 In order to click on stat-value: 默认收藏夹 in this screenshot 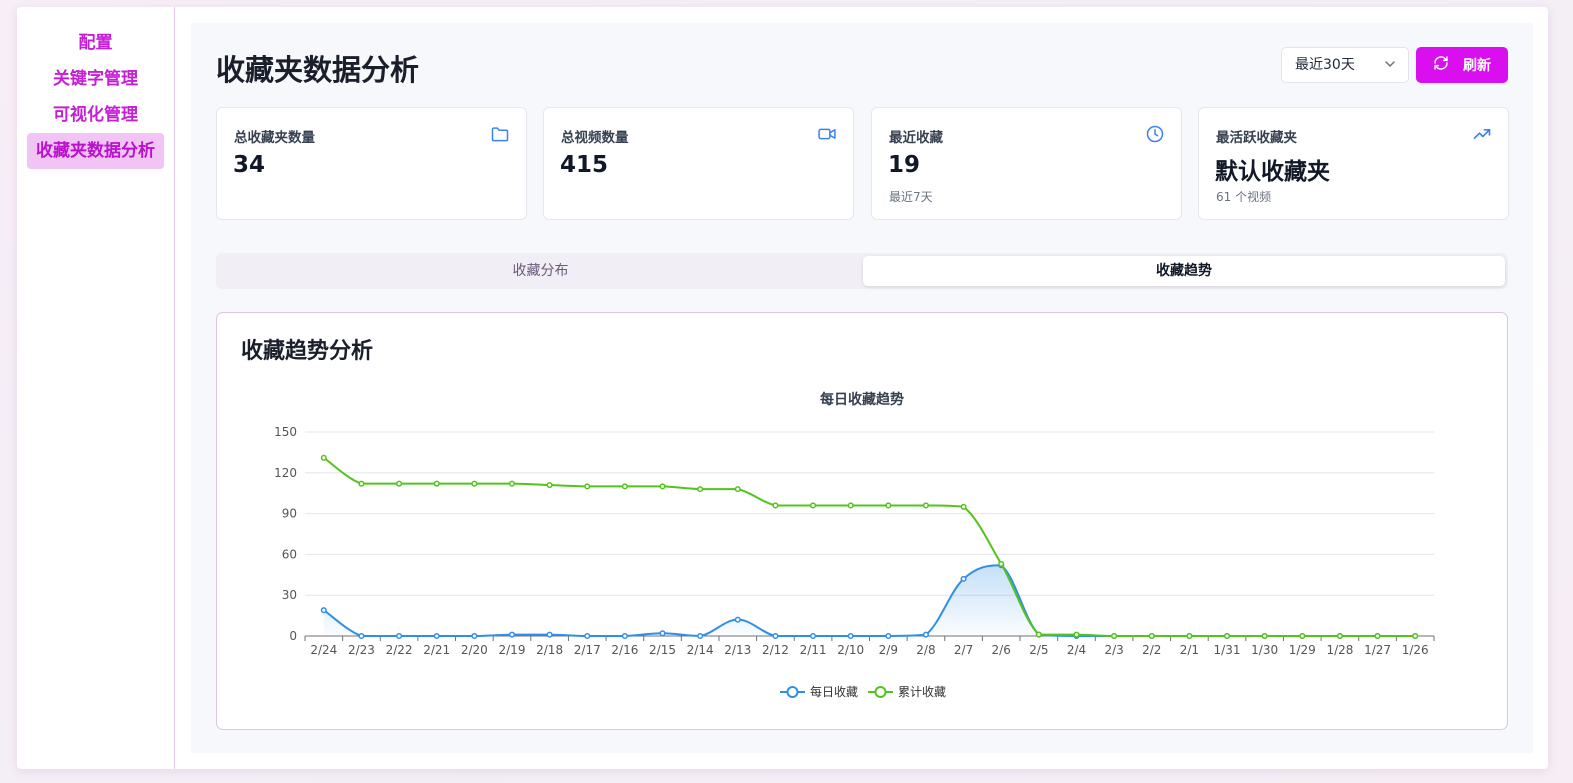, I will do `click(1272, 172)`.